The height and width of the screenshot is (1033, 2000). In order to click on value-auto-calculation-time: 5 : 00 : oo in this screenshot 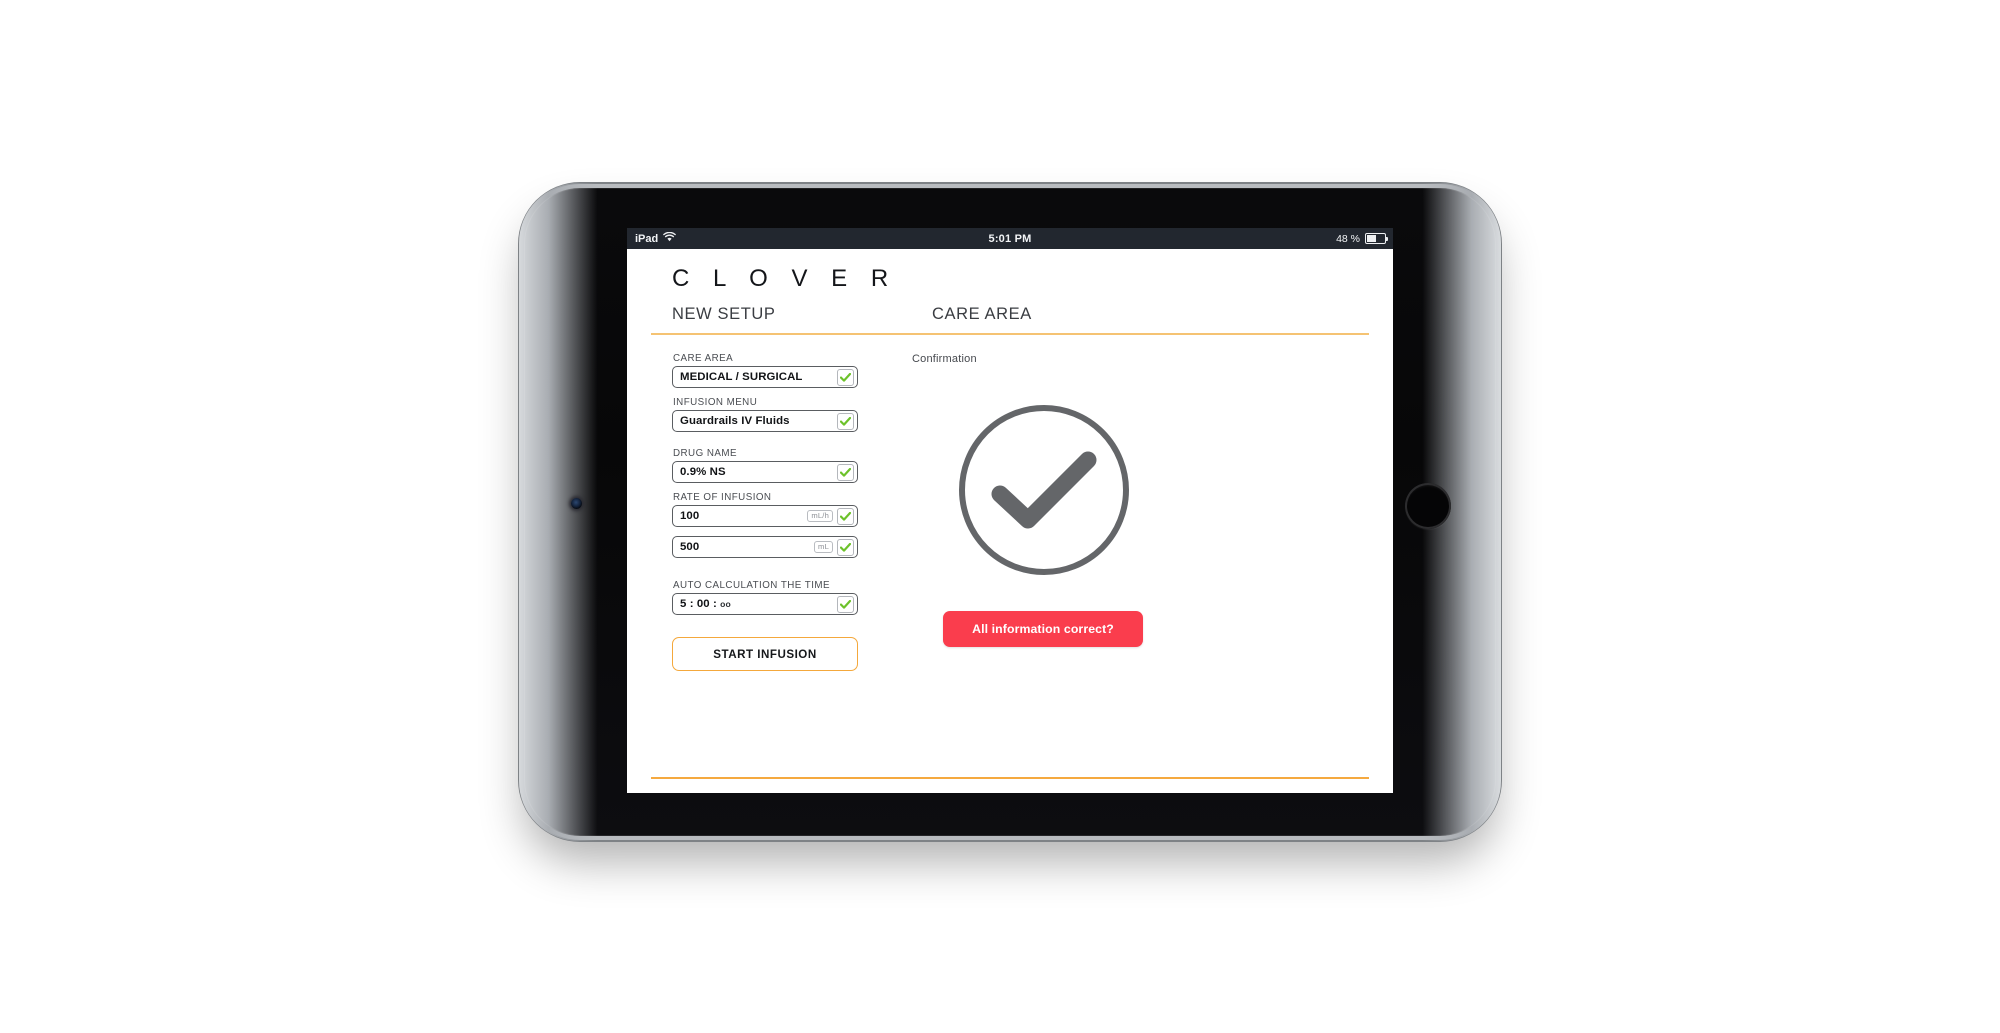, I will do `click(705, 604)`.